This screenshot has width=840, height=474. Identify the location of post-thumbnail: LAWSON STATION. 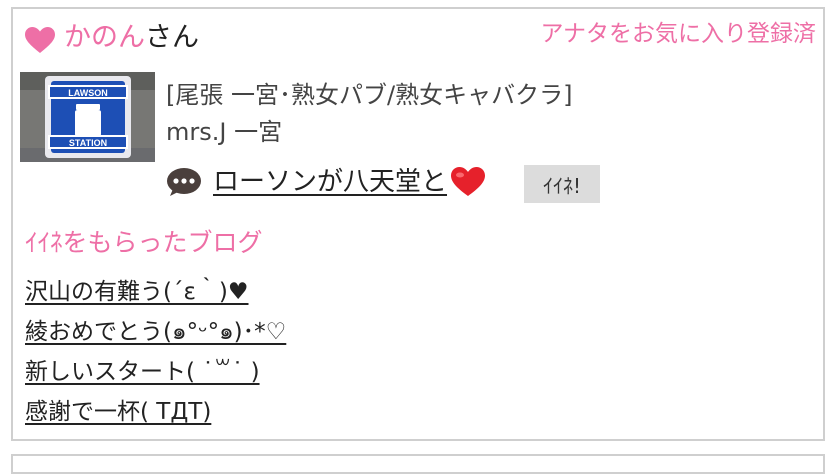
(87, 117).